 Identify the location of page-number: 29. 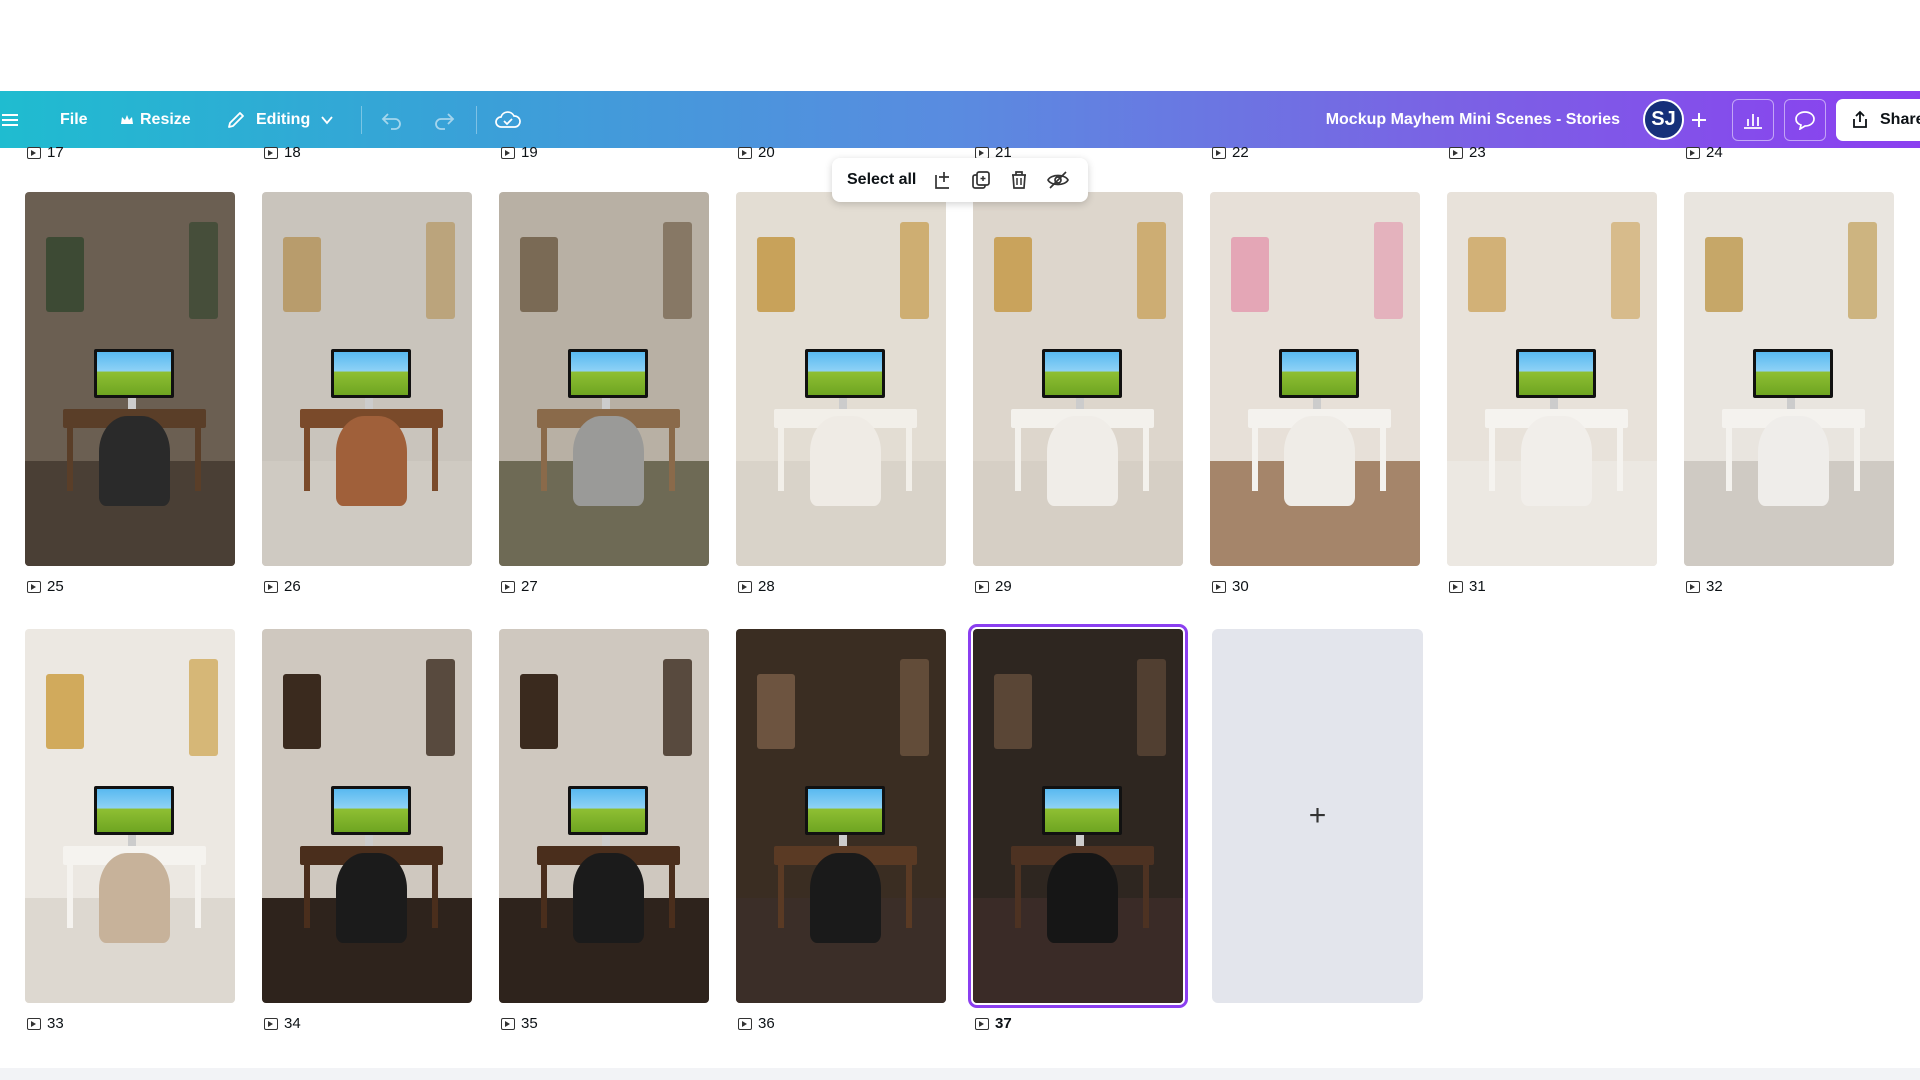
(1003, 586).